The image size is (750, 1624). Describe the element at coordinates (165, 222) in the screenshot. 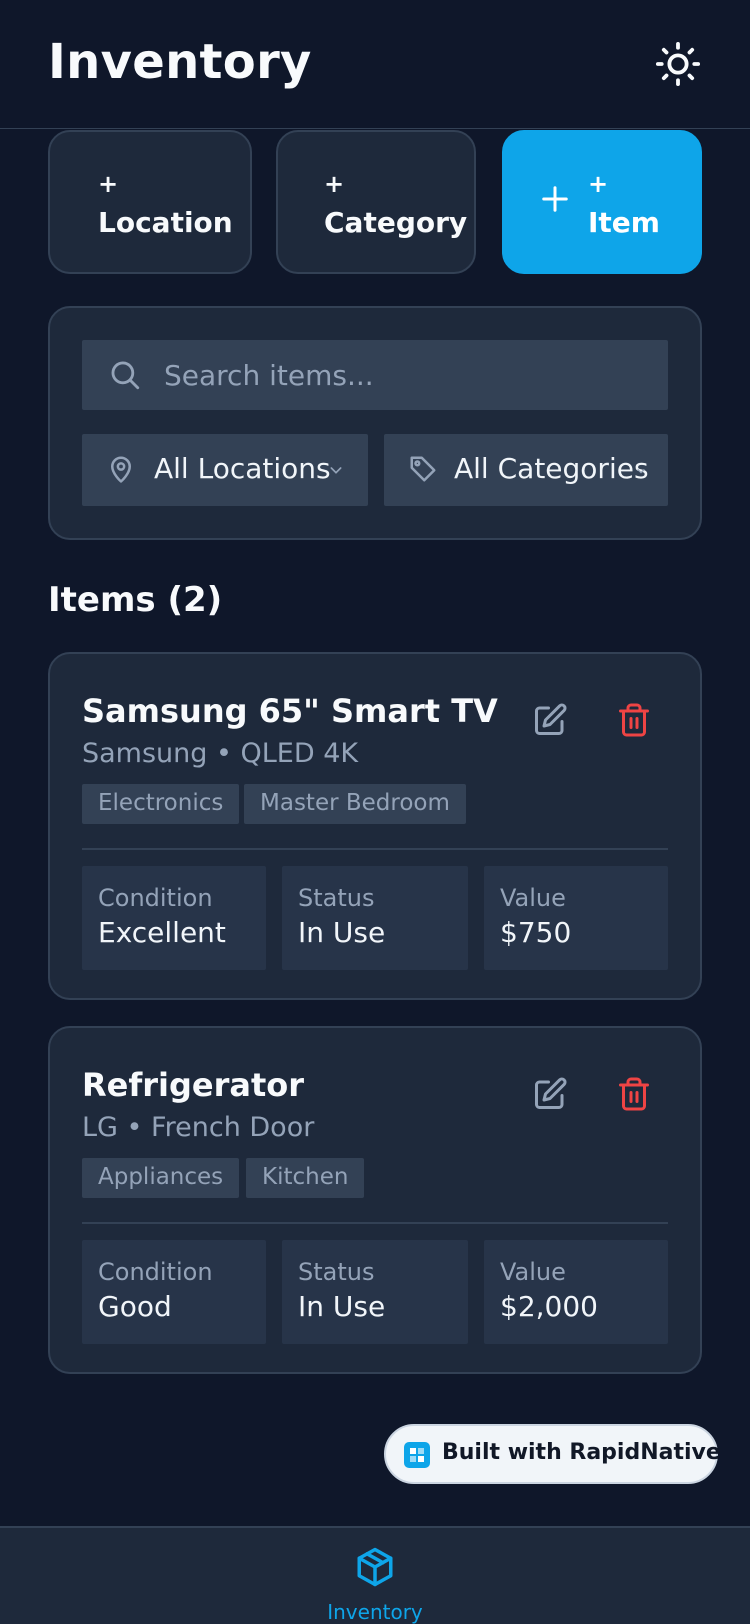

I see `add-location-label: Location` at that location.